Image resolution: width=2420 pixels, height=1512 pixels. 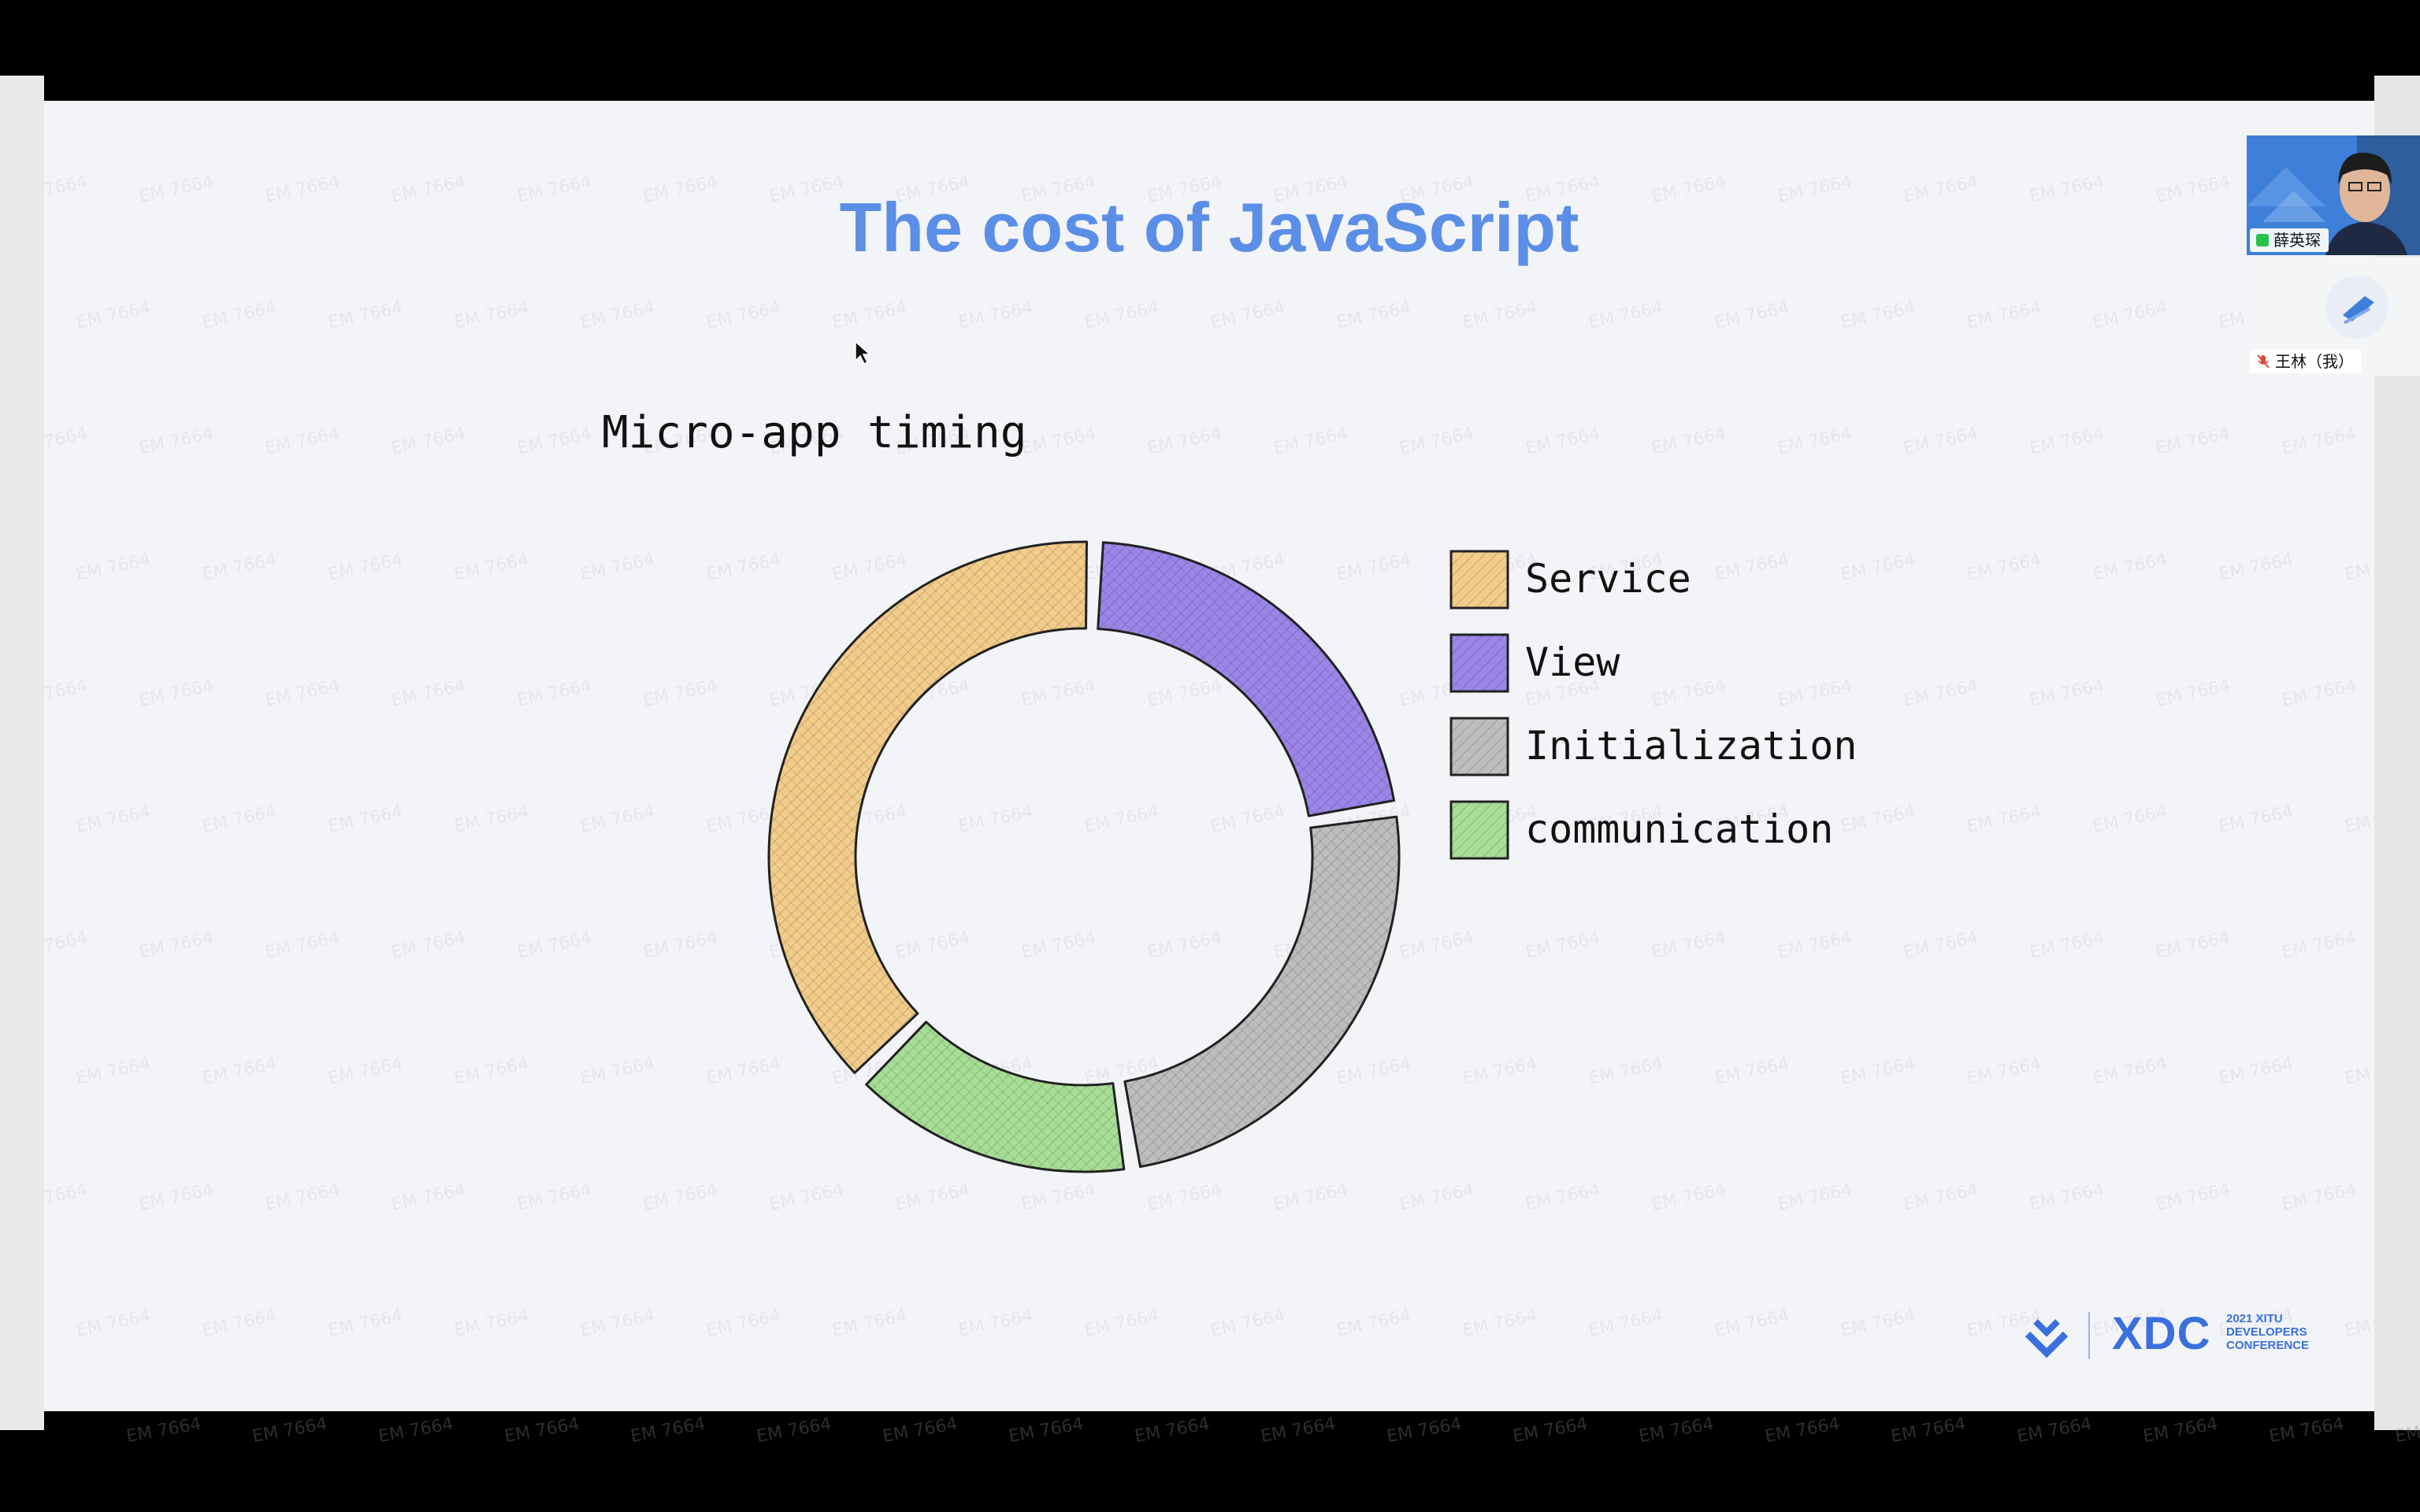 I want to click on legend-label-view: View, so click(x=1572, y=662).